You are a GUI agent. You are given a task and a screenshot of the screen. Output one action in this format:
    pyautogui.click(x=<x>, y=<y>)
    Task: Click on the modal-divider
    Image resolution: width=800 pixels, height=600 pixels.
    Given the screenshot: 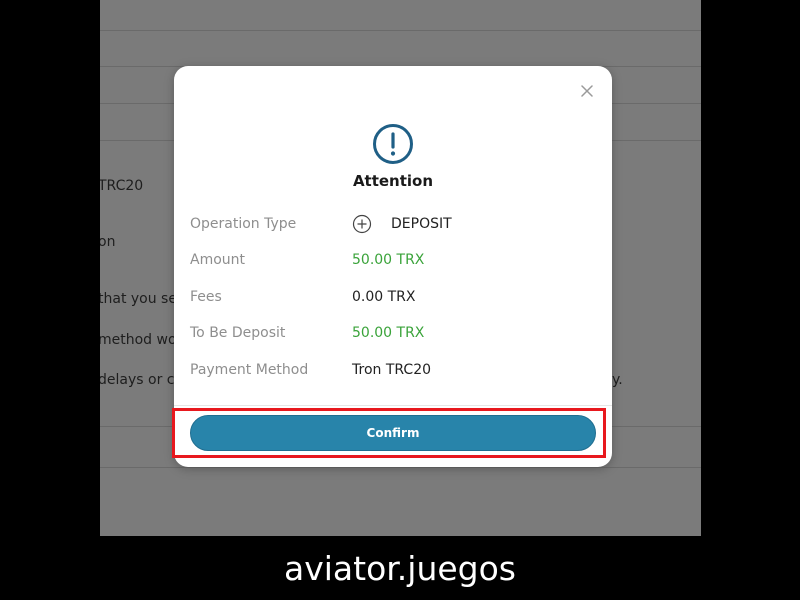 What is the action you would take?
    pyautogui.click(x=393, y=405)
    